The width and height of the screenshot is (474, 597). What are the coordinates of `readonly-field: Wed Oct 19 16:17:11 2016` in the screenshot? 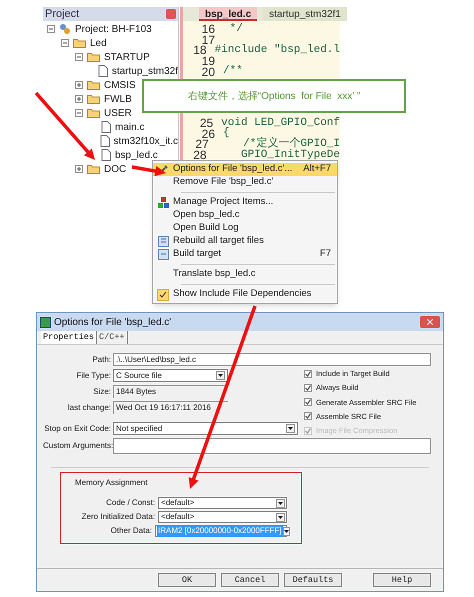 It's located at (170, 407).